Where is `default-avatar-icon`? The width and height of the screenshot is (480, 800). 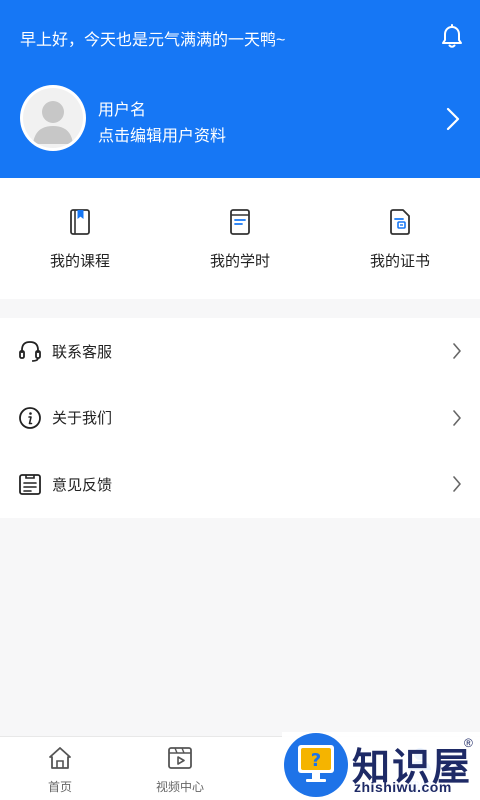 default-avatar-icon is located at coordinates (53, 122).